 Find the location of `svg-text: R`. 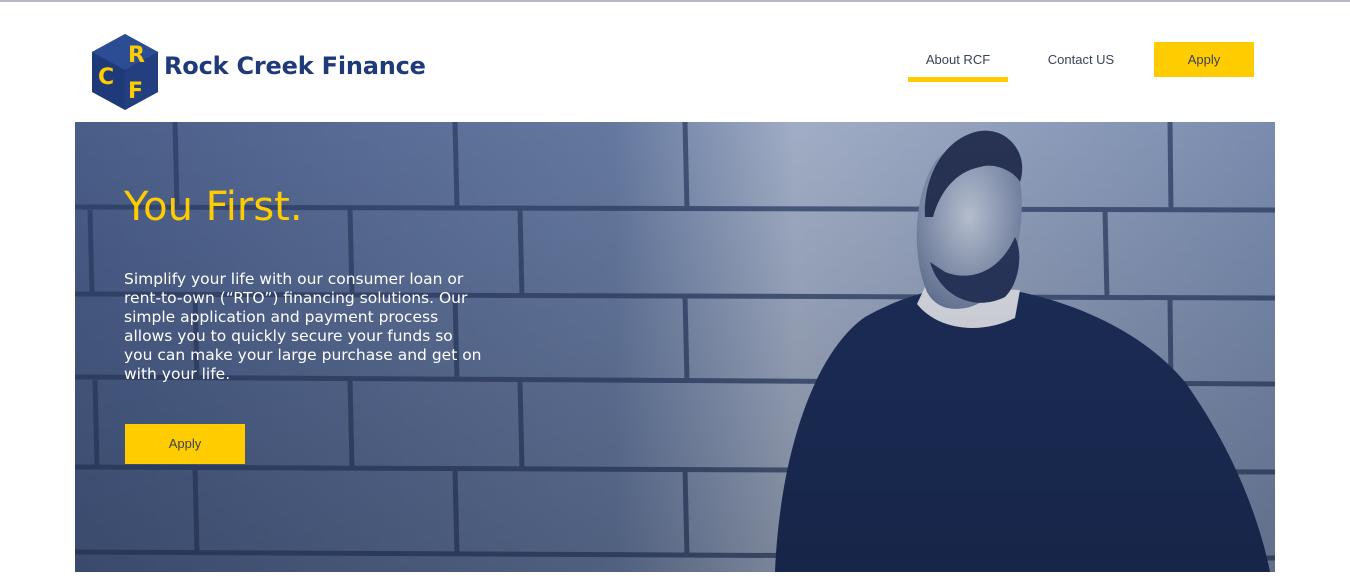

svg-text: R is located at coordinates (136, 55).